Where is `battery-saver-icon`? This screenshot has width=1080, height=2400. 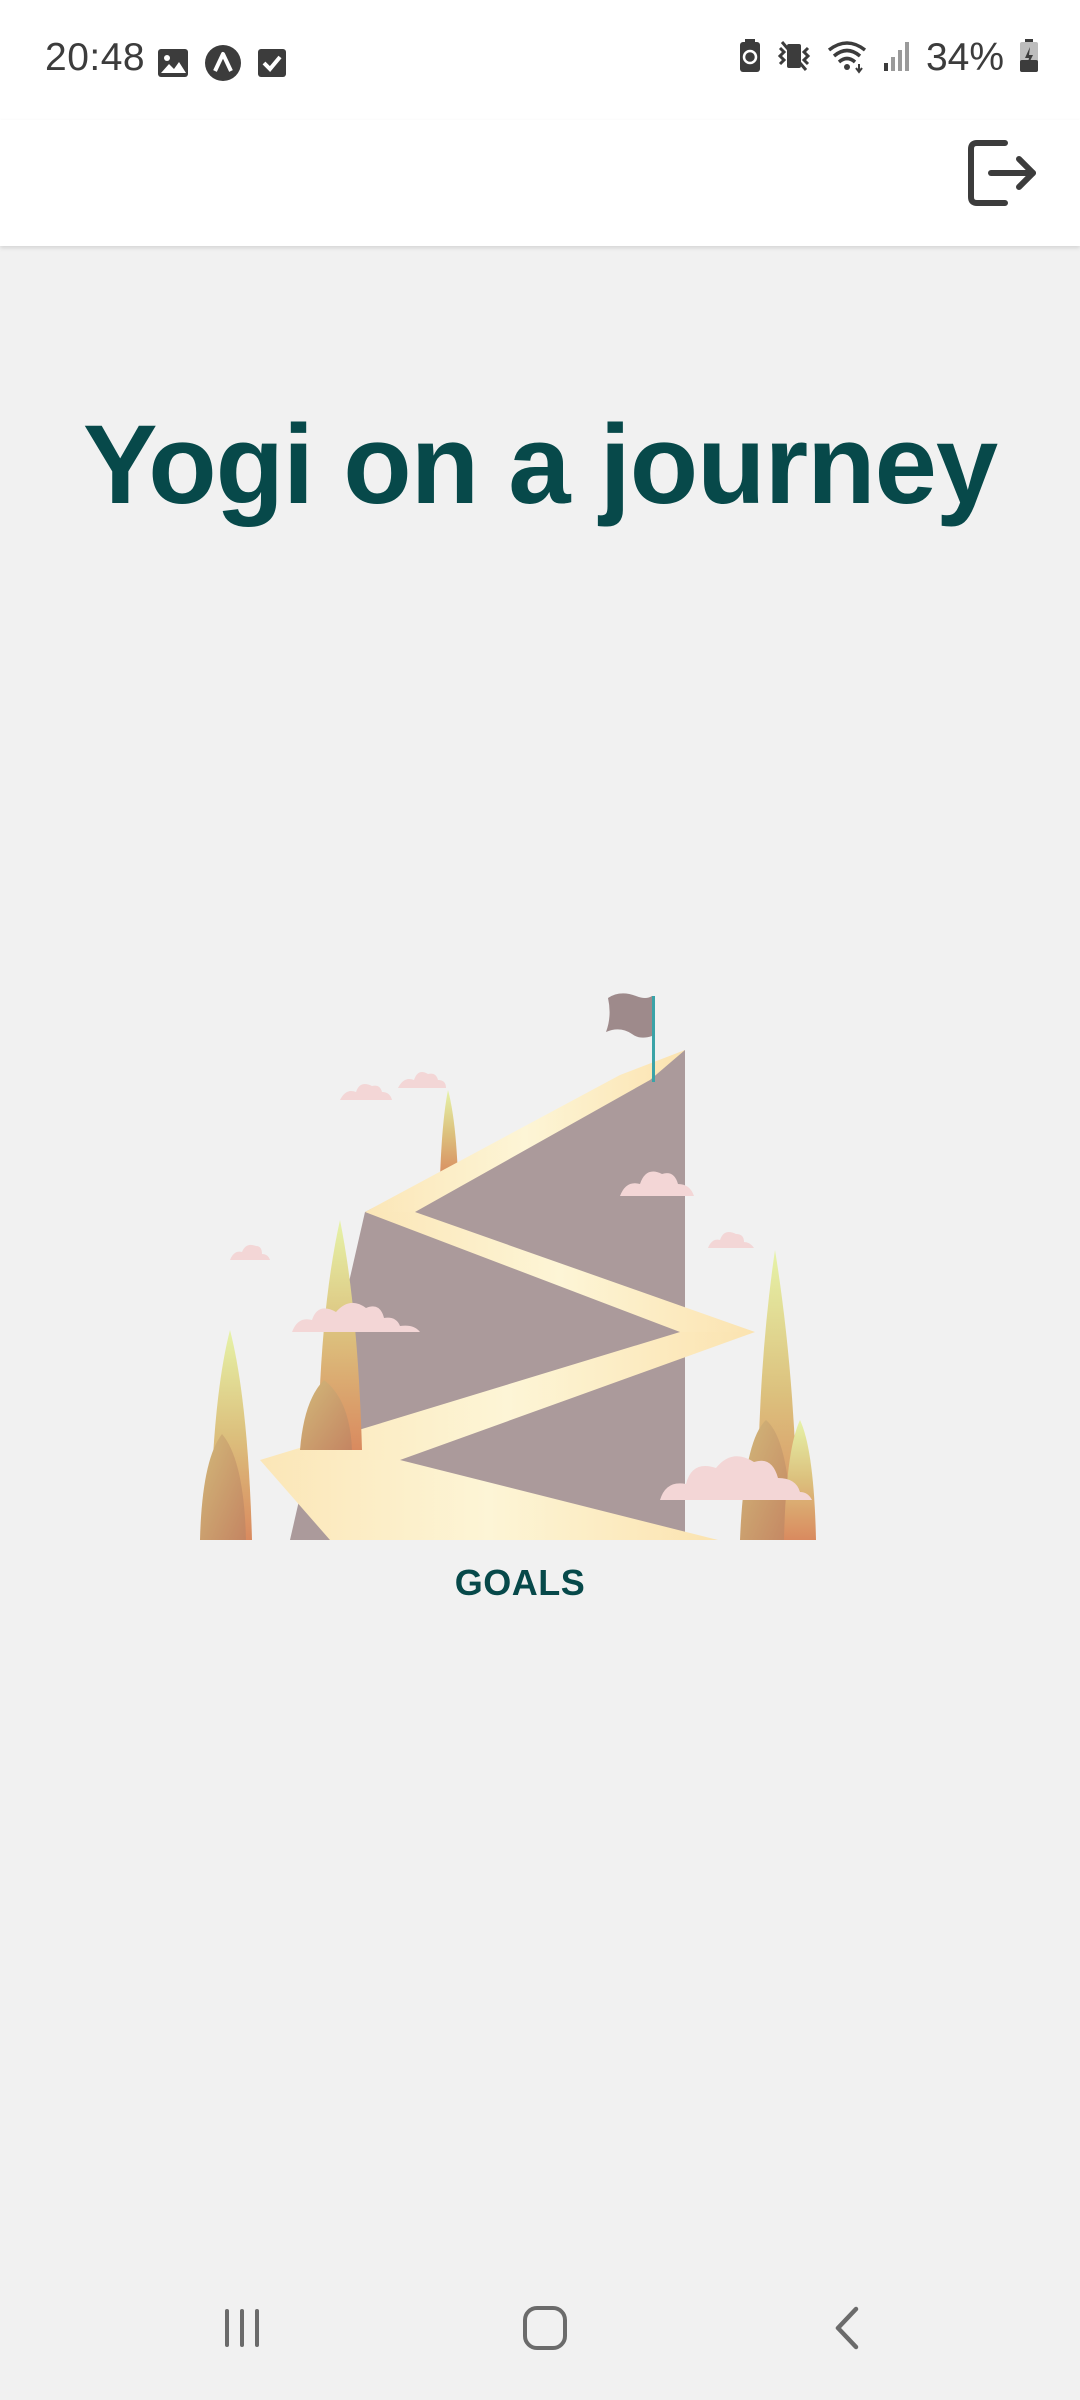
battery-saver-icon is located at coordinates (750, 58).